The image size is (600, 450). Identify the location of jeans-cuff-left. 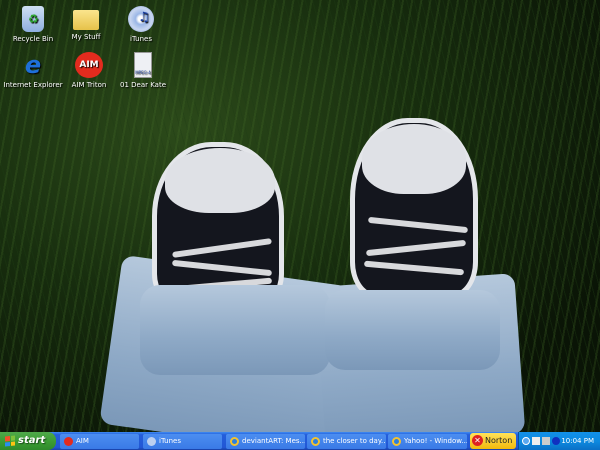
(235, 330).